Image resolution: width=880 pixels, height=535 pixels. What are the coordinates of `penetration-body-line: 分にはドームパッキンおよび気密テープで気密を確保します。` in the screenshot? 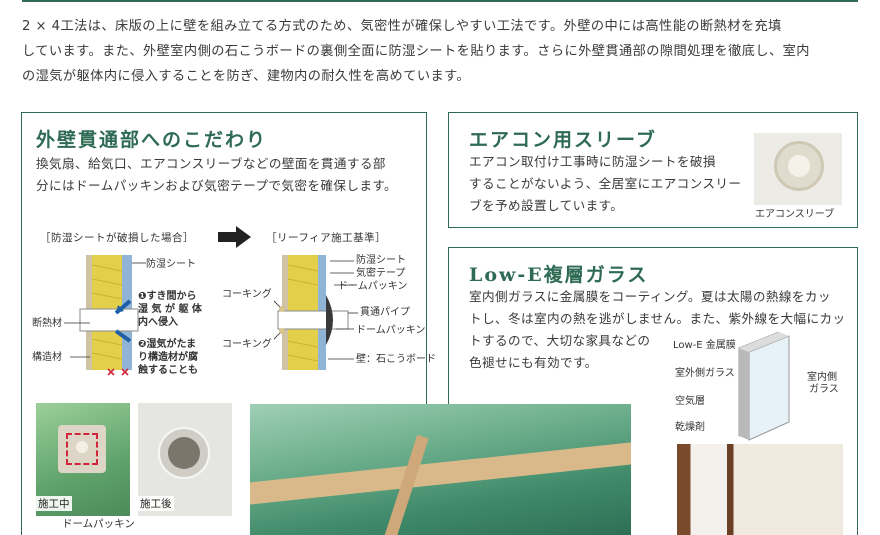 It's located at (217, 185).